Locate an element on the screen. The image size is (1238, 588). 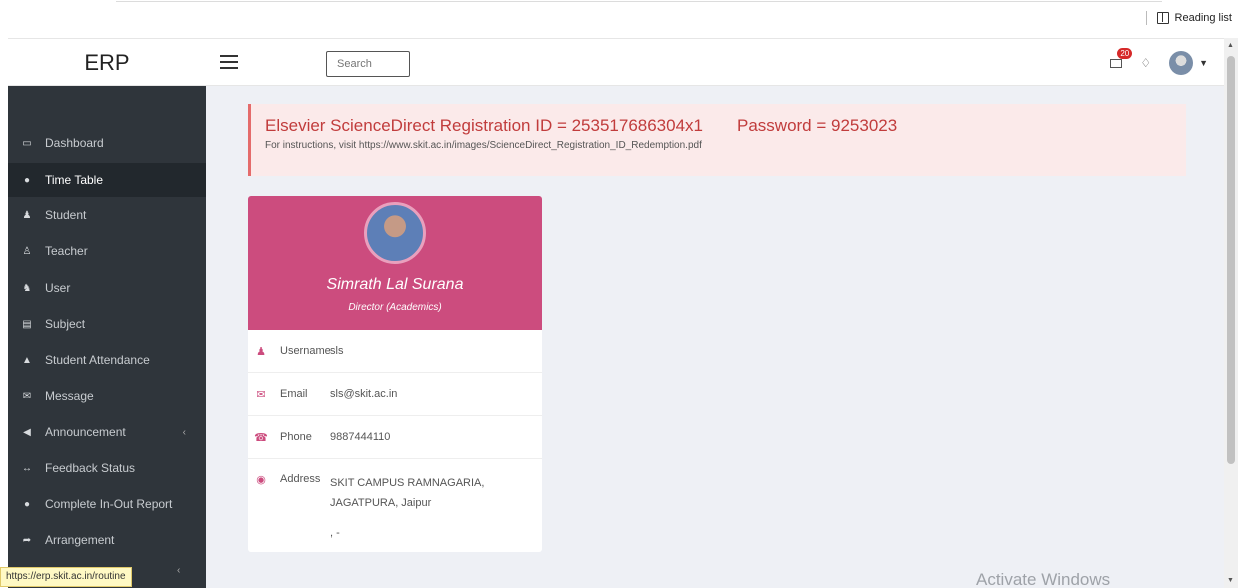
sidebar-item-label: Student is located at coordinates (66, 215).